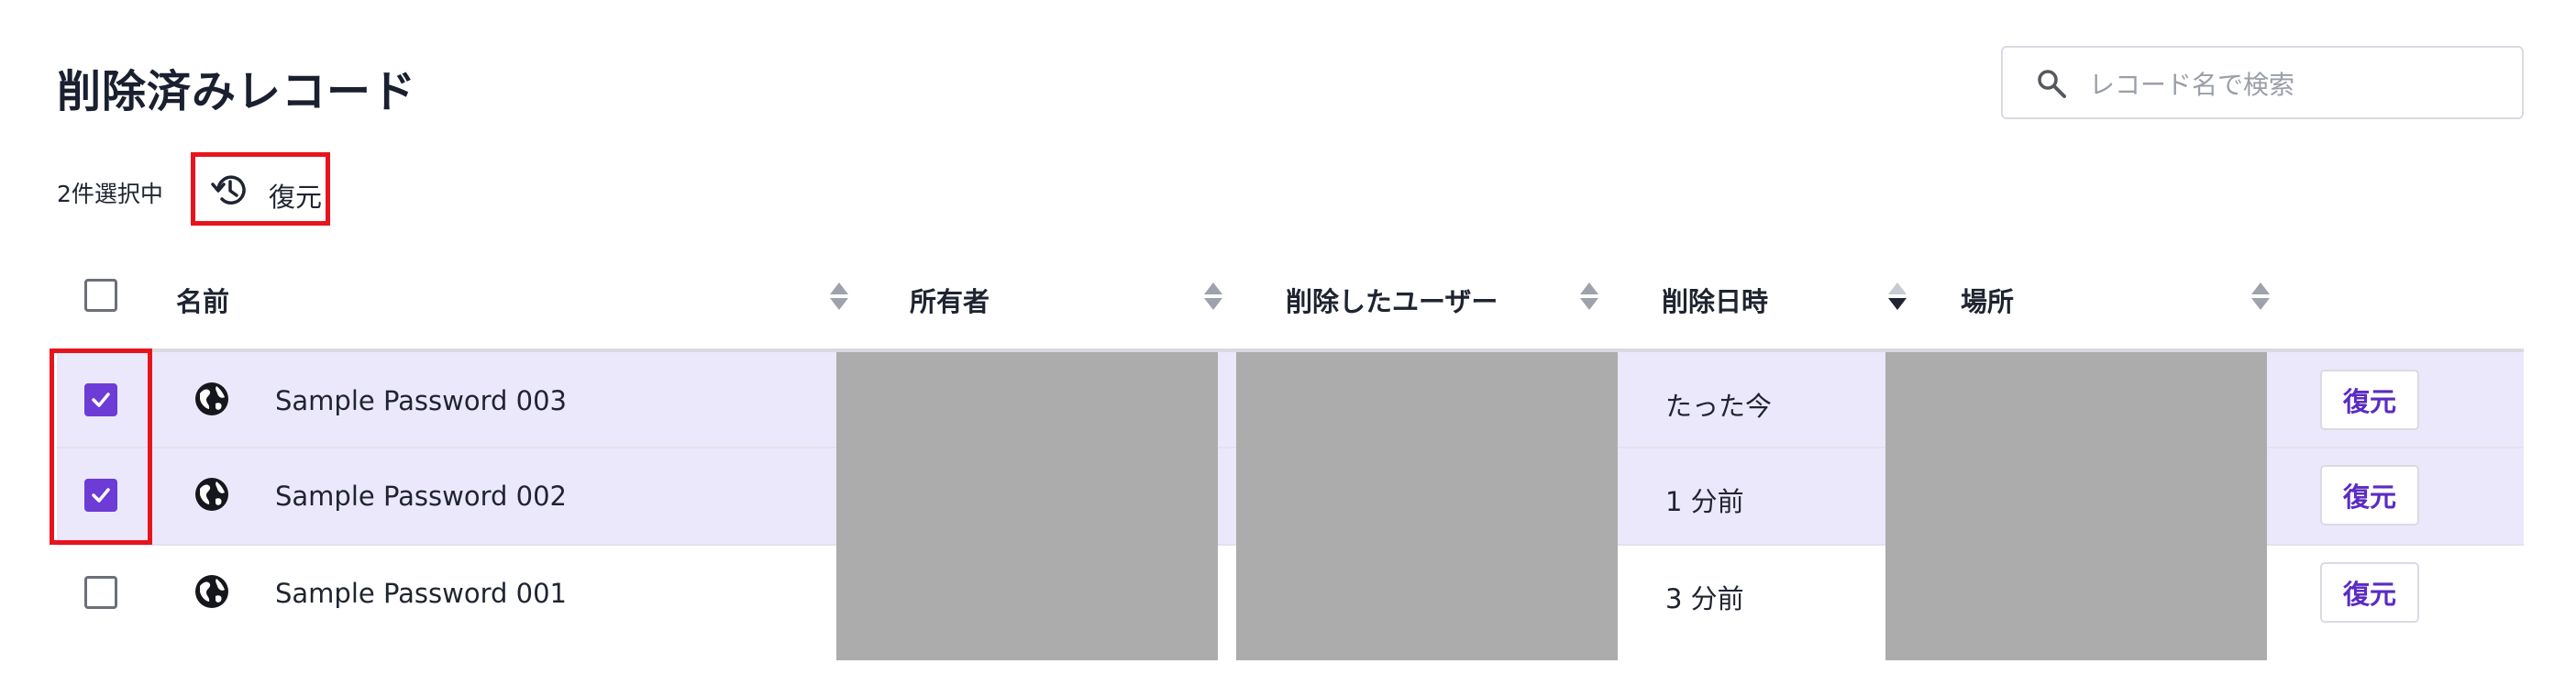 This screenshot has height=697, width=2576. What do you see at coordinates (101, 446) in the screenshot?
I see `highlight-box` at bounding box center [101, 446].